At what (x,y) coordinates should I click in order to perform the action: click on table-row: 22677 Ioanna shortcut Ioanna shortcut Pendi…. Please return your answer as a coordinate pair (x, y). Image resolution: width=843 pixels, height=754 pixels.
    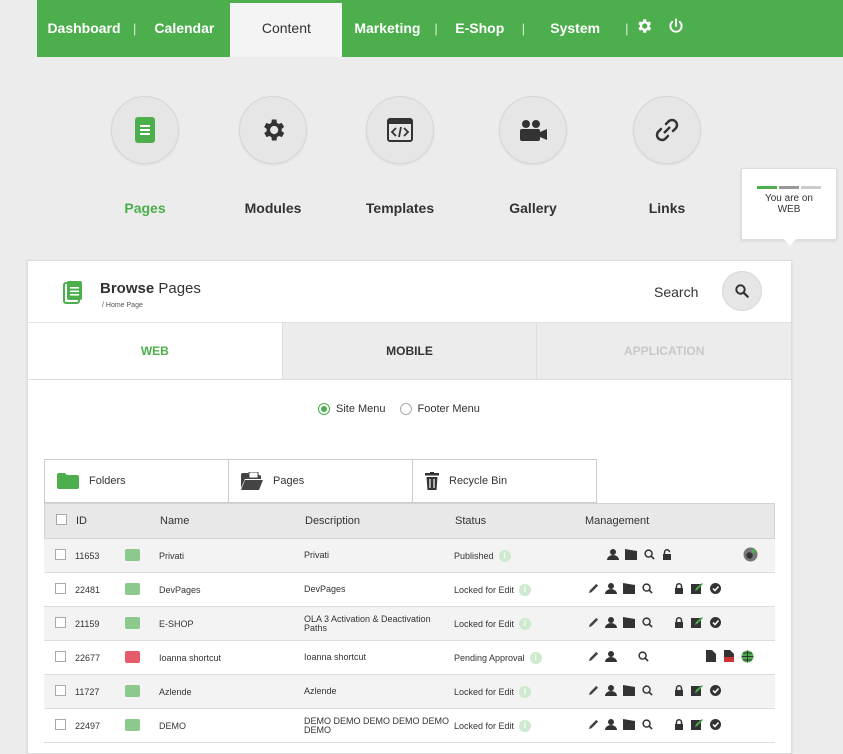
    Looking at the image, I should click on (409, 658).